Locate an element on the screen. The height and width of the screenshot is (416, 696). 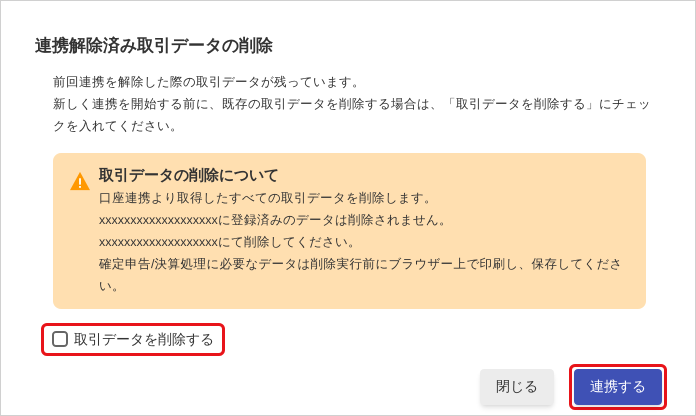
checkbox-label: 取引データを削除する is located at coordinates (144, 339).